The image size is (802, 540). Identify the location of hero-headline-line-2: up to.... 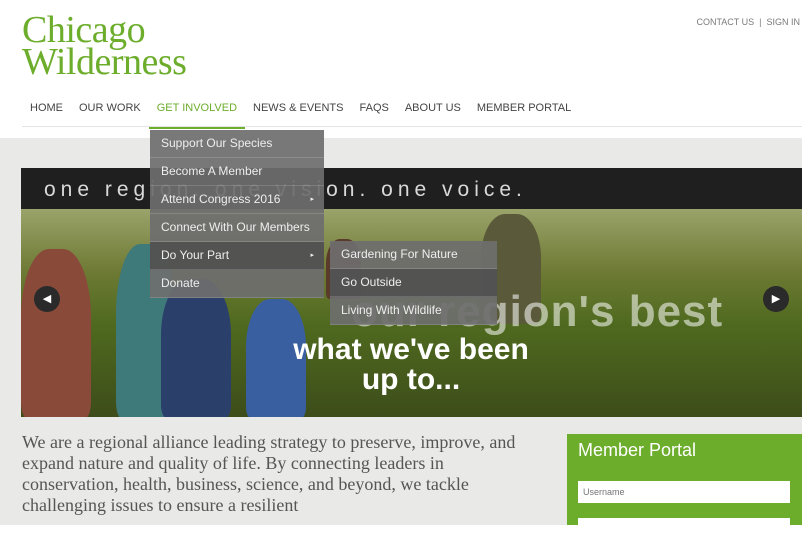
(411, 379).